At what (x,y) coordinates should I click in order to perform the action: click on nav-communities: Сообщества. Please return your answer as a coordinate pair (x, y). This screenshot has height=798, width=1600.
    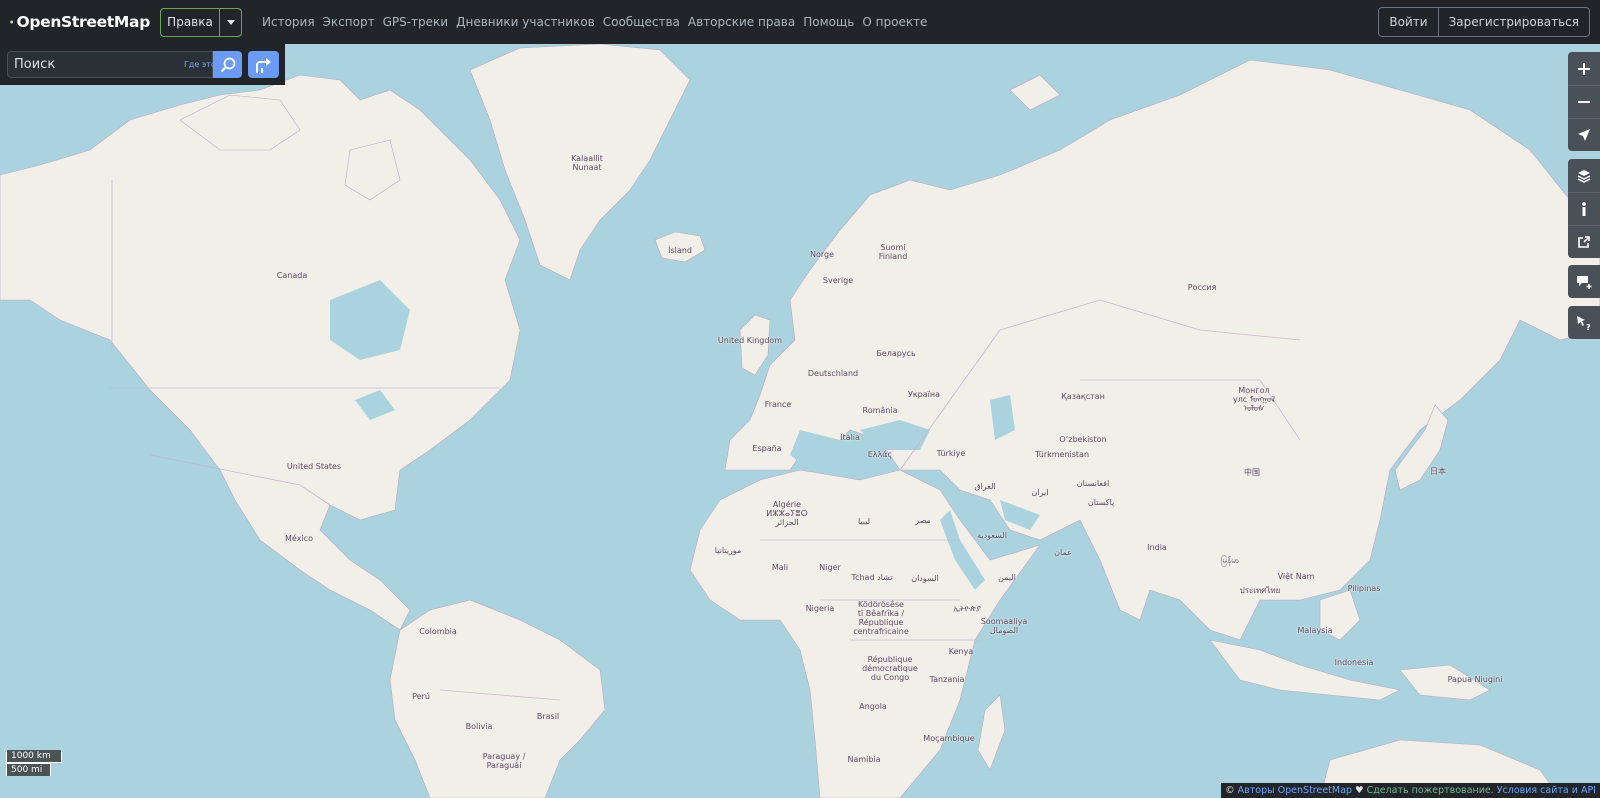
    Looking at the image, I should click on (641, 22).